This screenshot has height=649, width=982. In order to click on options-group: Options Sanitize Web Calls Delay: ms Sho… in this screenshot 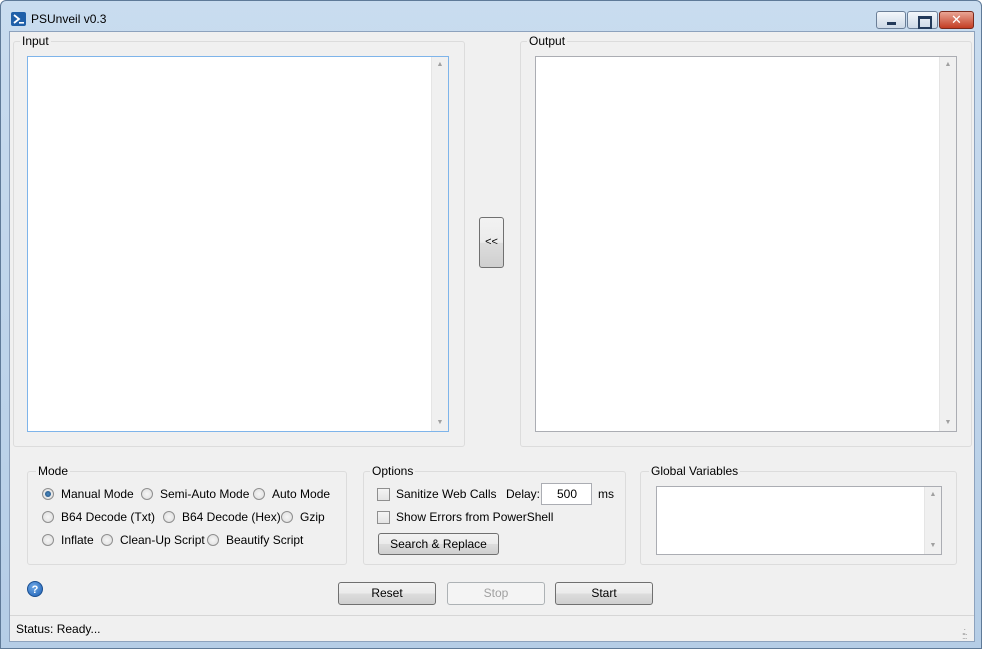, I will do `click(494, 514)`.